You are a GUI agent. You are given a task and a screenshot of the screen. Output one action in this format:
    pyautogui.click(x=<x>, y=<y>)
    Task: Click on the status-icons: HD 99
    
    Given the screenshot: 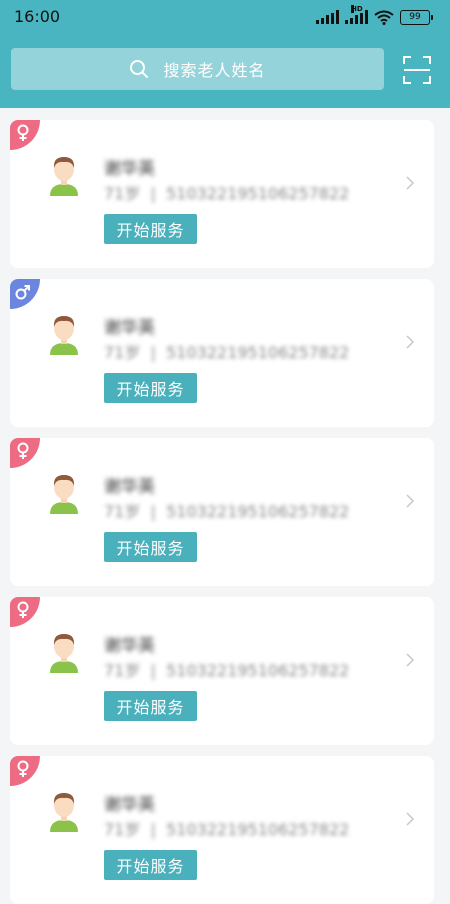 What is the action you would take?
    pyautogui.click(x=374, y=15)
    